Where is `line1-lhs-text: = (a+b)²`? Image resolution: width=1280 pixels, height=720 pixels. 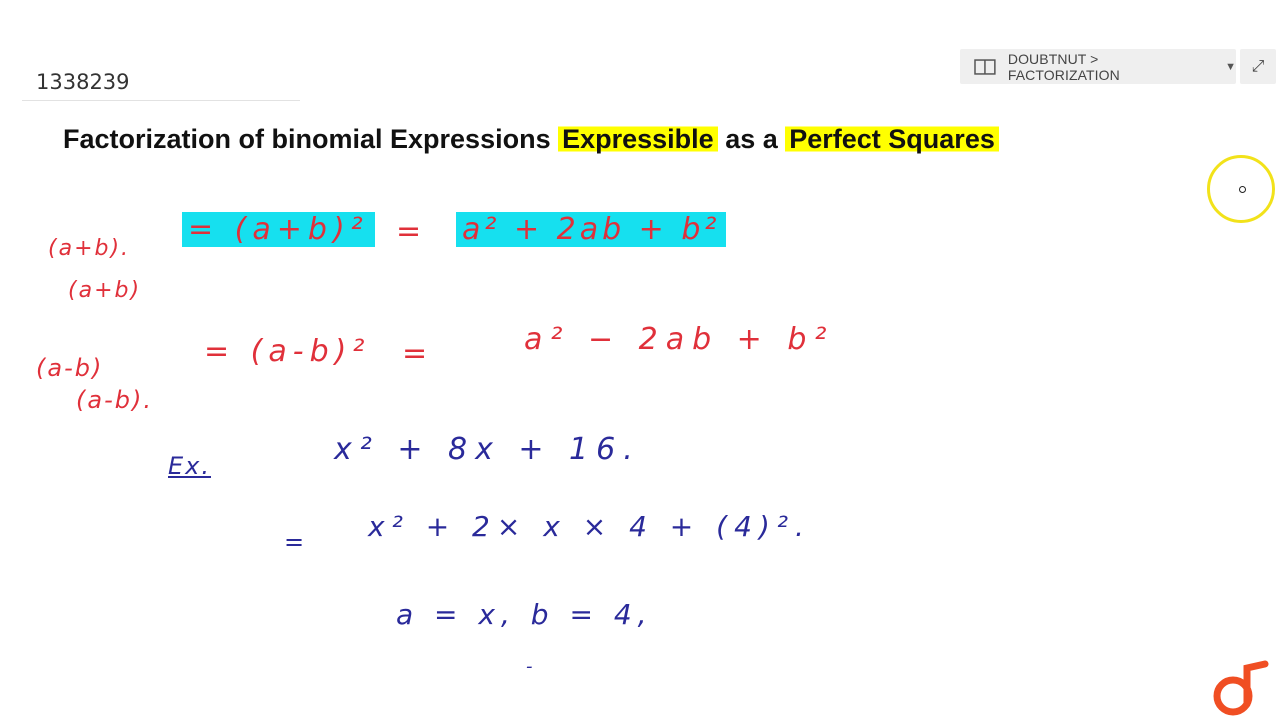 line1-lhs-text: = (a+b)² is located at coordinates (278, 229).